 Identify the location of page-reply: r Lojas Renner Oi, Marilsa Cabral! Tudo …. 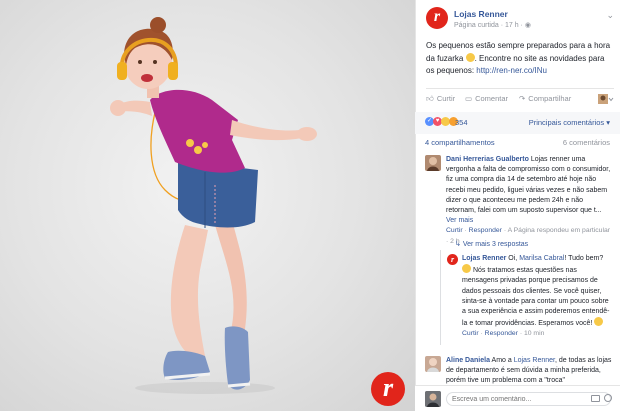
(532, 300).